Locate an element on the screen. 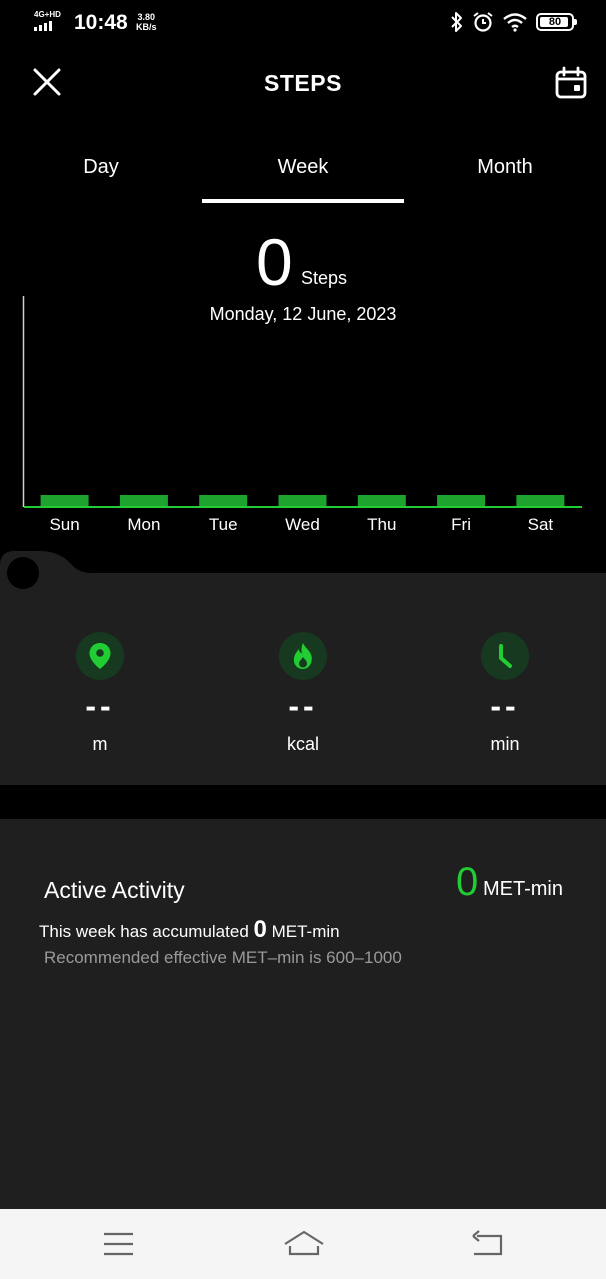  network-speed-unit: KB/s is located at coordinates (146, 27).